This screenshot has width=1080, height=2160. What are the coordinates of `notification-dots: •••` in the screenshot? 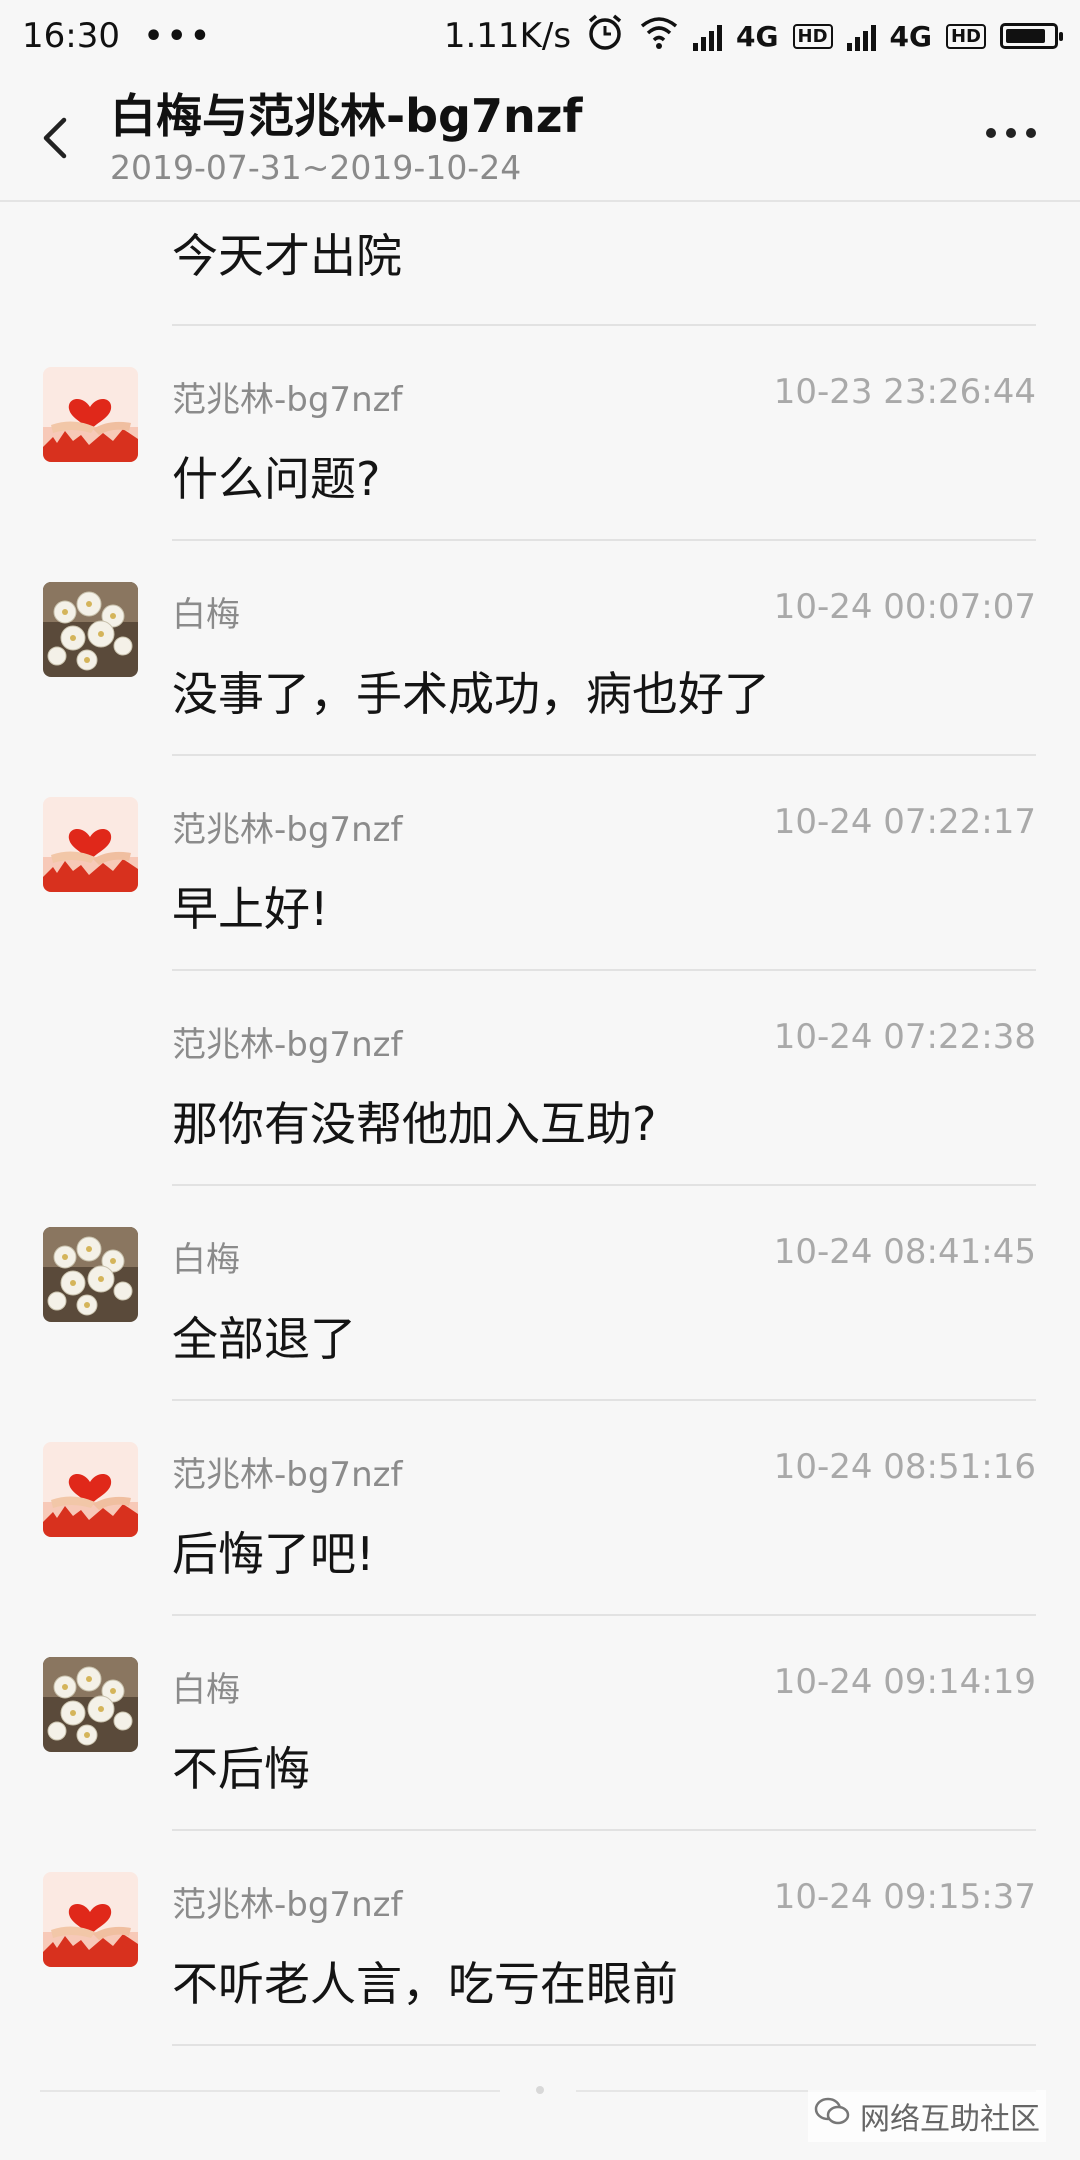 It's located at (178, 36).